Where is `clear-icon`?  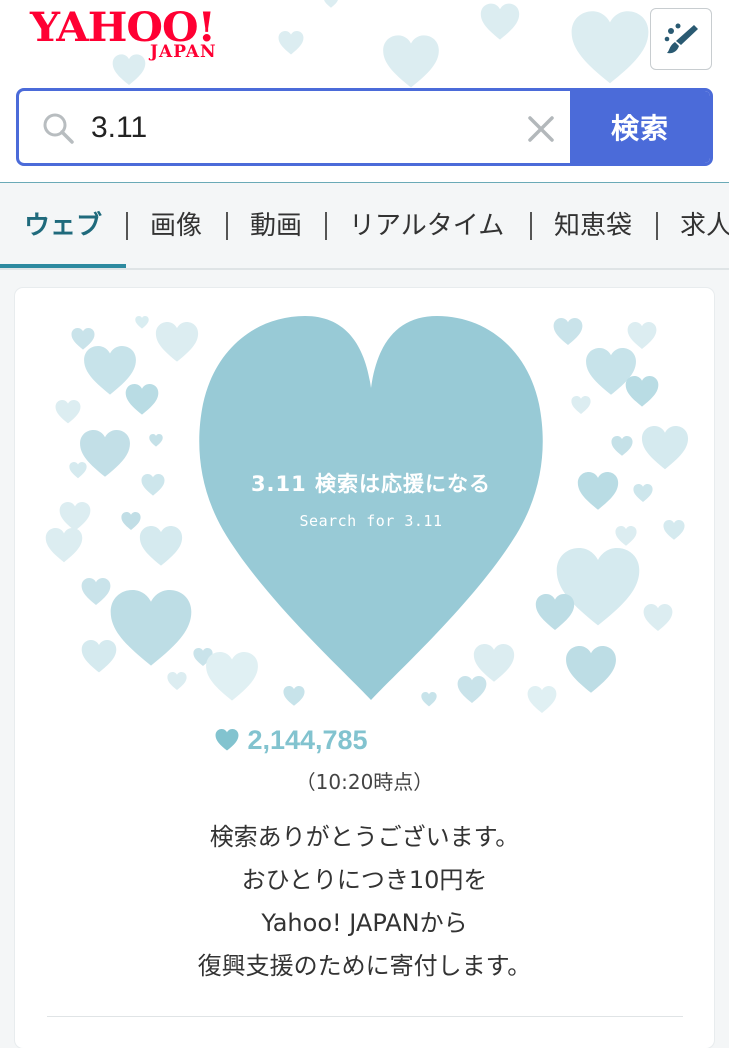 clear-icon is located at coordinates (541, 129).